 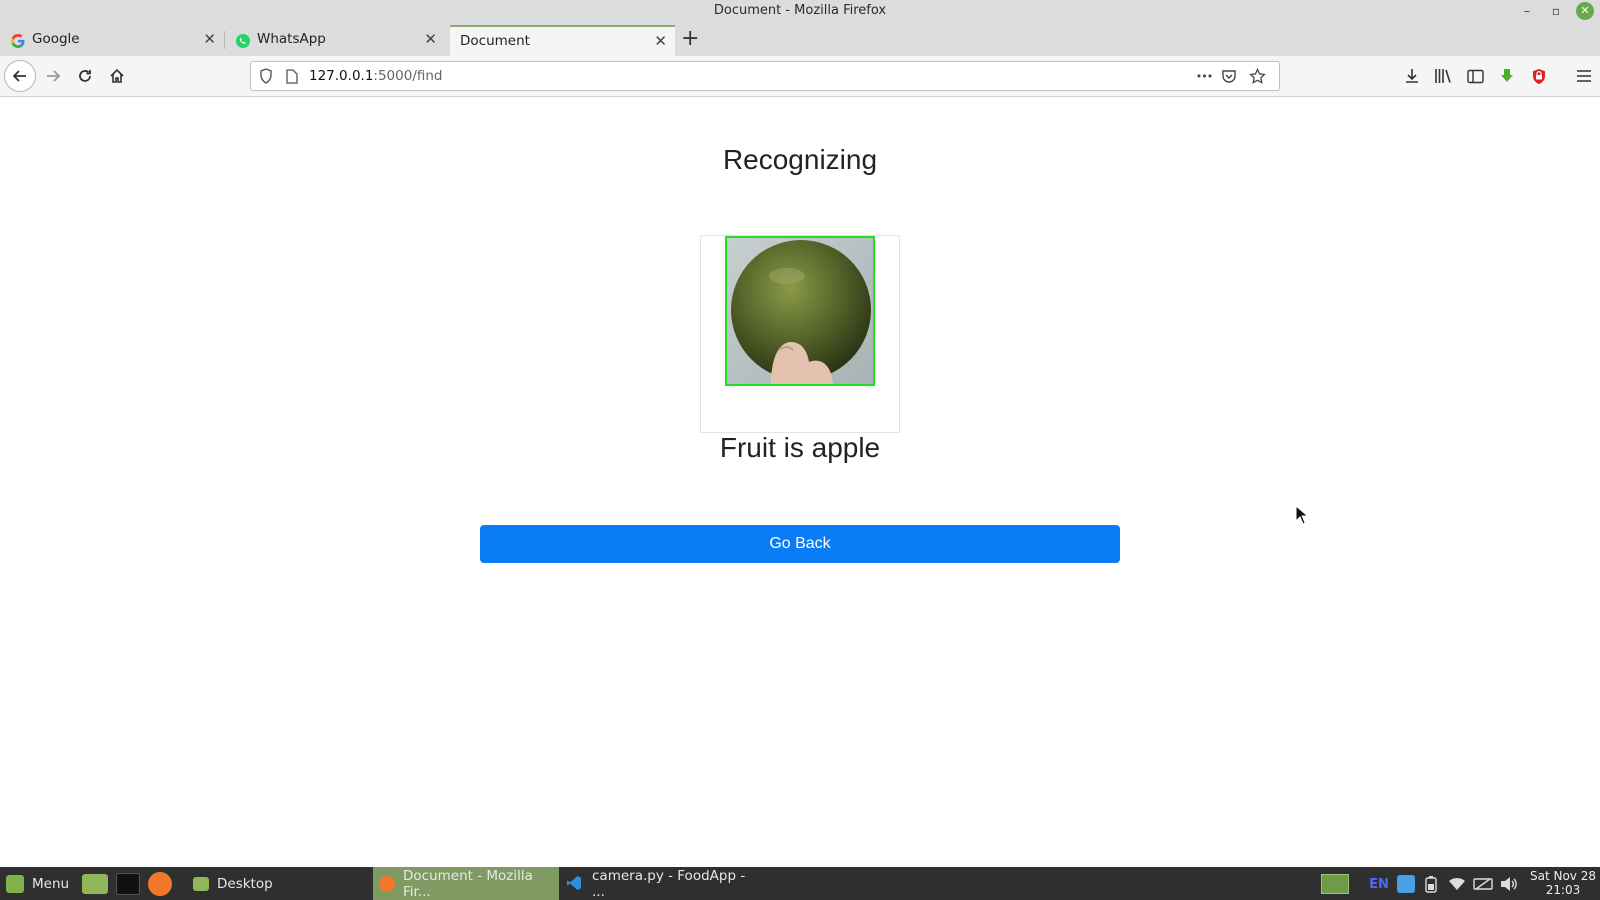 What do you see at coordinates (292, 76) in the screenshot?
I see `page-info-icon` at bounding box center [292, 76].